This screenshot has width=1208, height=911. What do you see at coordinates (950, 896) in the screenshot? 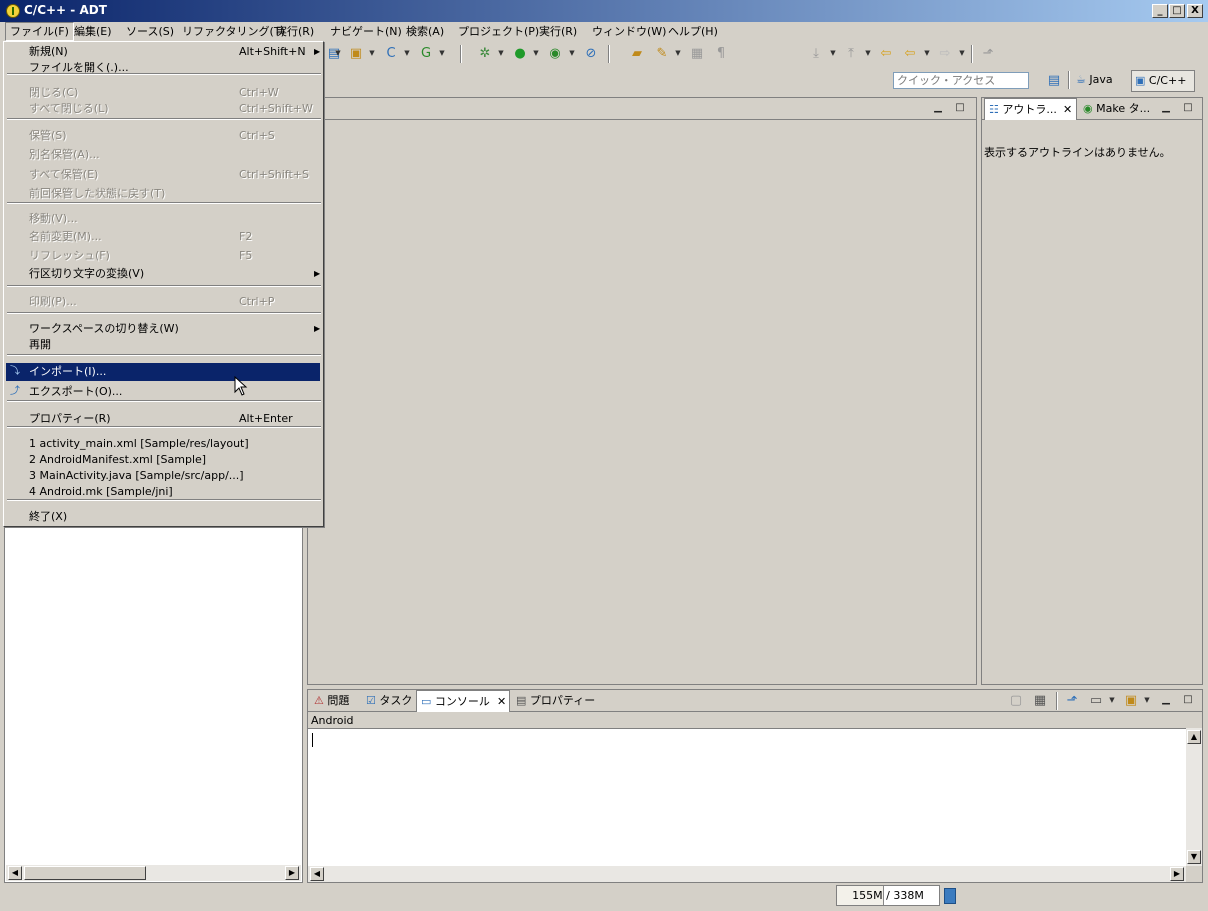
I see `trash-icon` at bounding box center [950, 896].